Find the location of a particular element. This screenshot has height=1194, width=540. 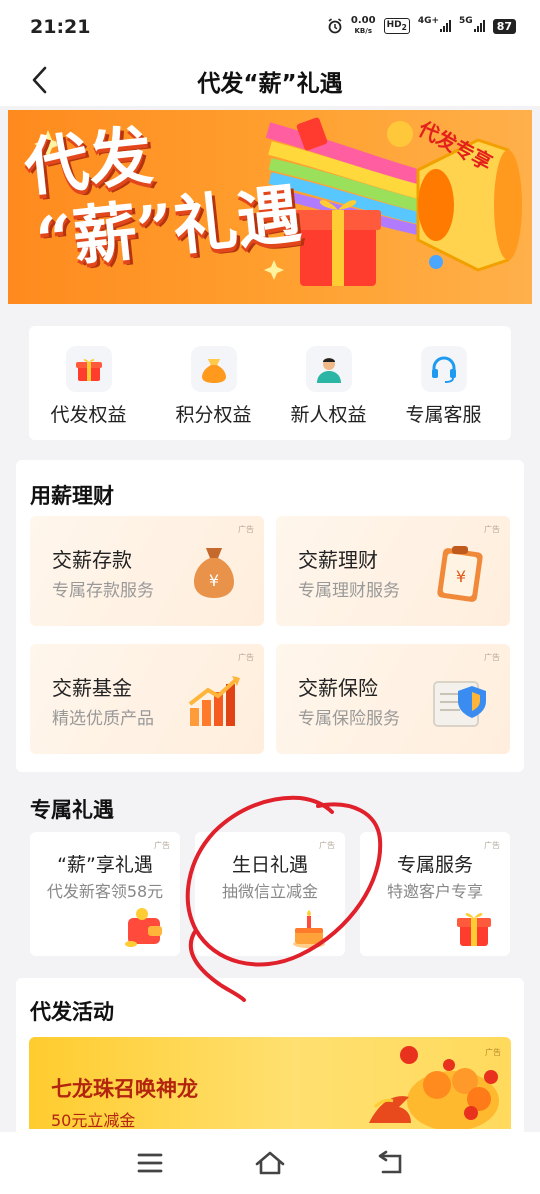

section-title: 代发活动 is located at coordinates (72, 1012).